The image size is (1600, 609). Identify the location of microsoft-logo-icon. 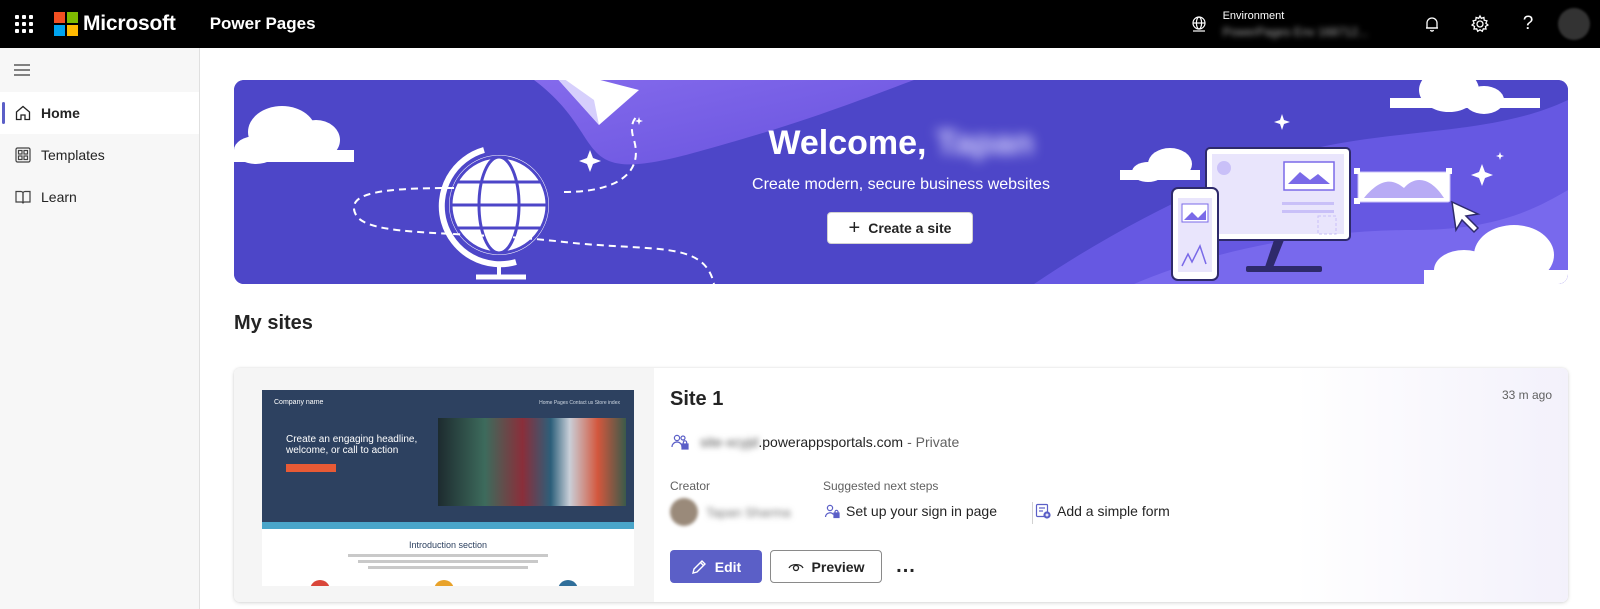
(66, 24).